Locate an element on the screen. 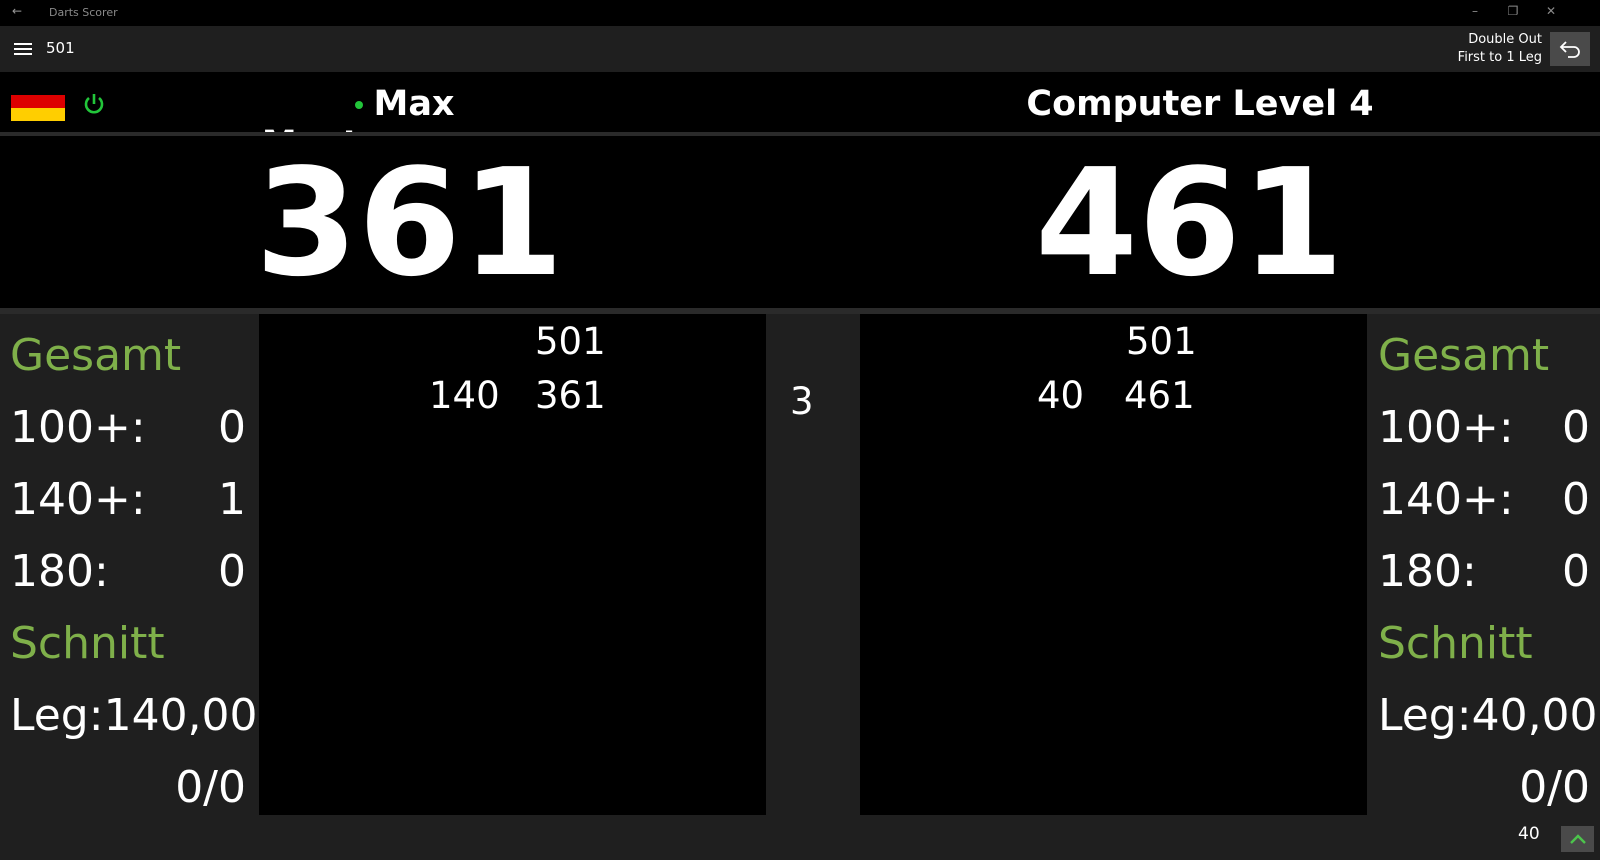  stat-140-plus: 140+: 1 is located at coordinates (128, 499).